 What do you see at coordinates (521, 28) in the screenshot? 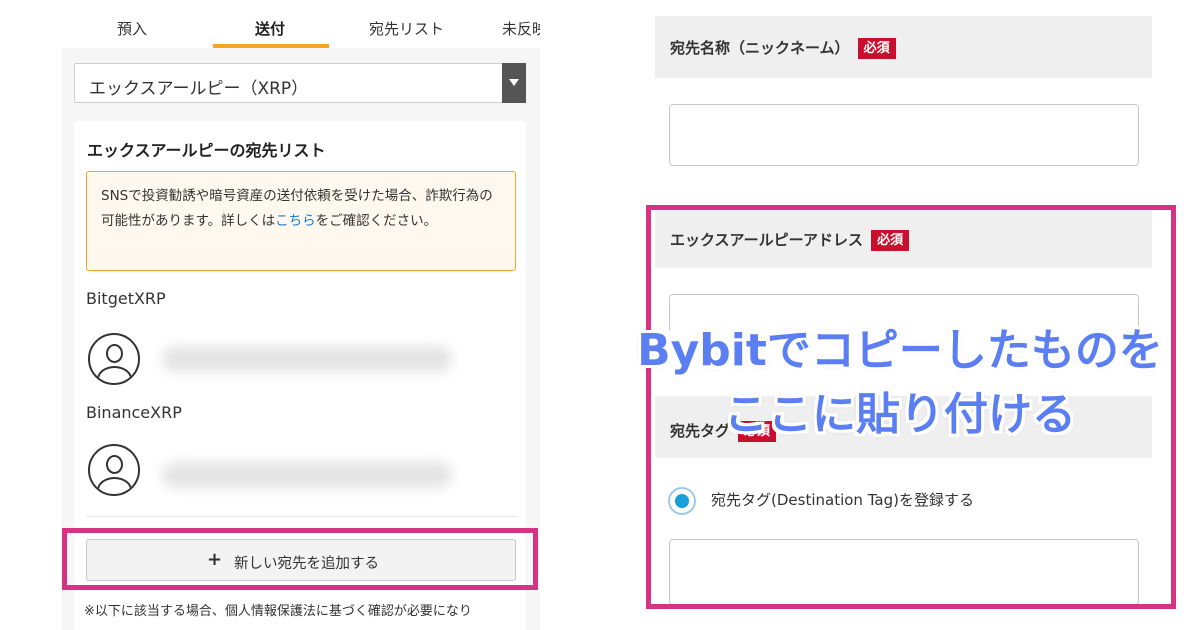
I see `tab-pending: 未反映` at bounding box center [521, 28].